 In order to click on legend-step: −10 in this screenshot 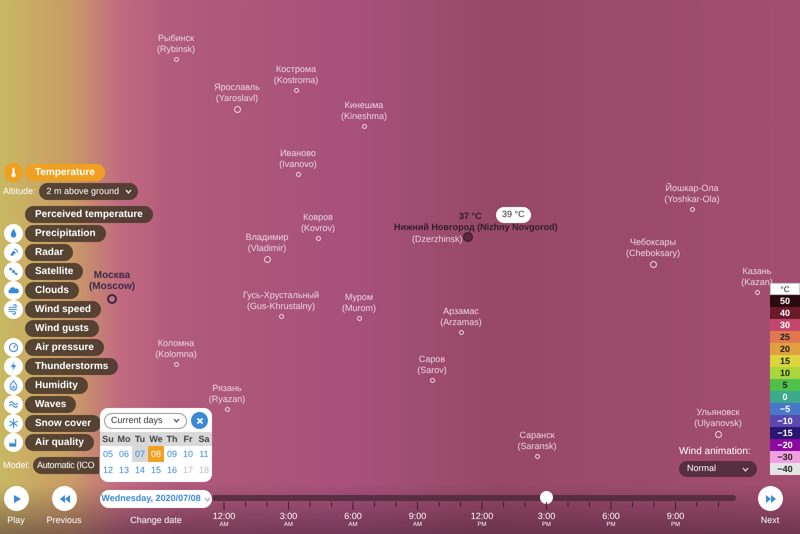, I will do `click(785, 421)`.